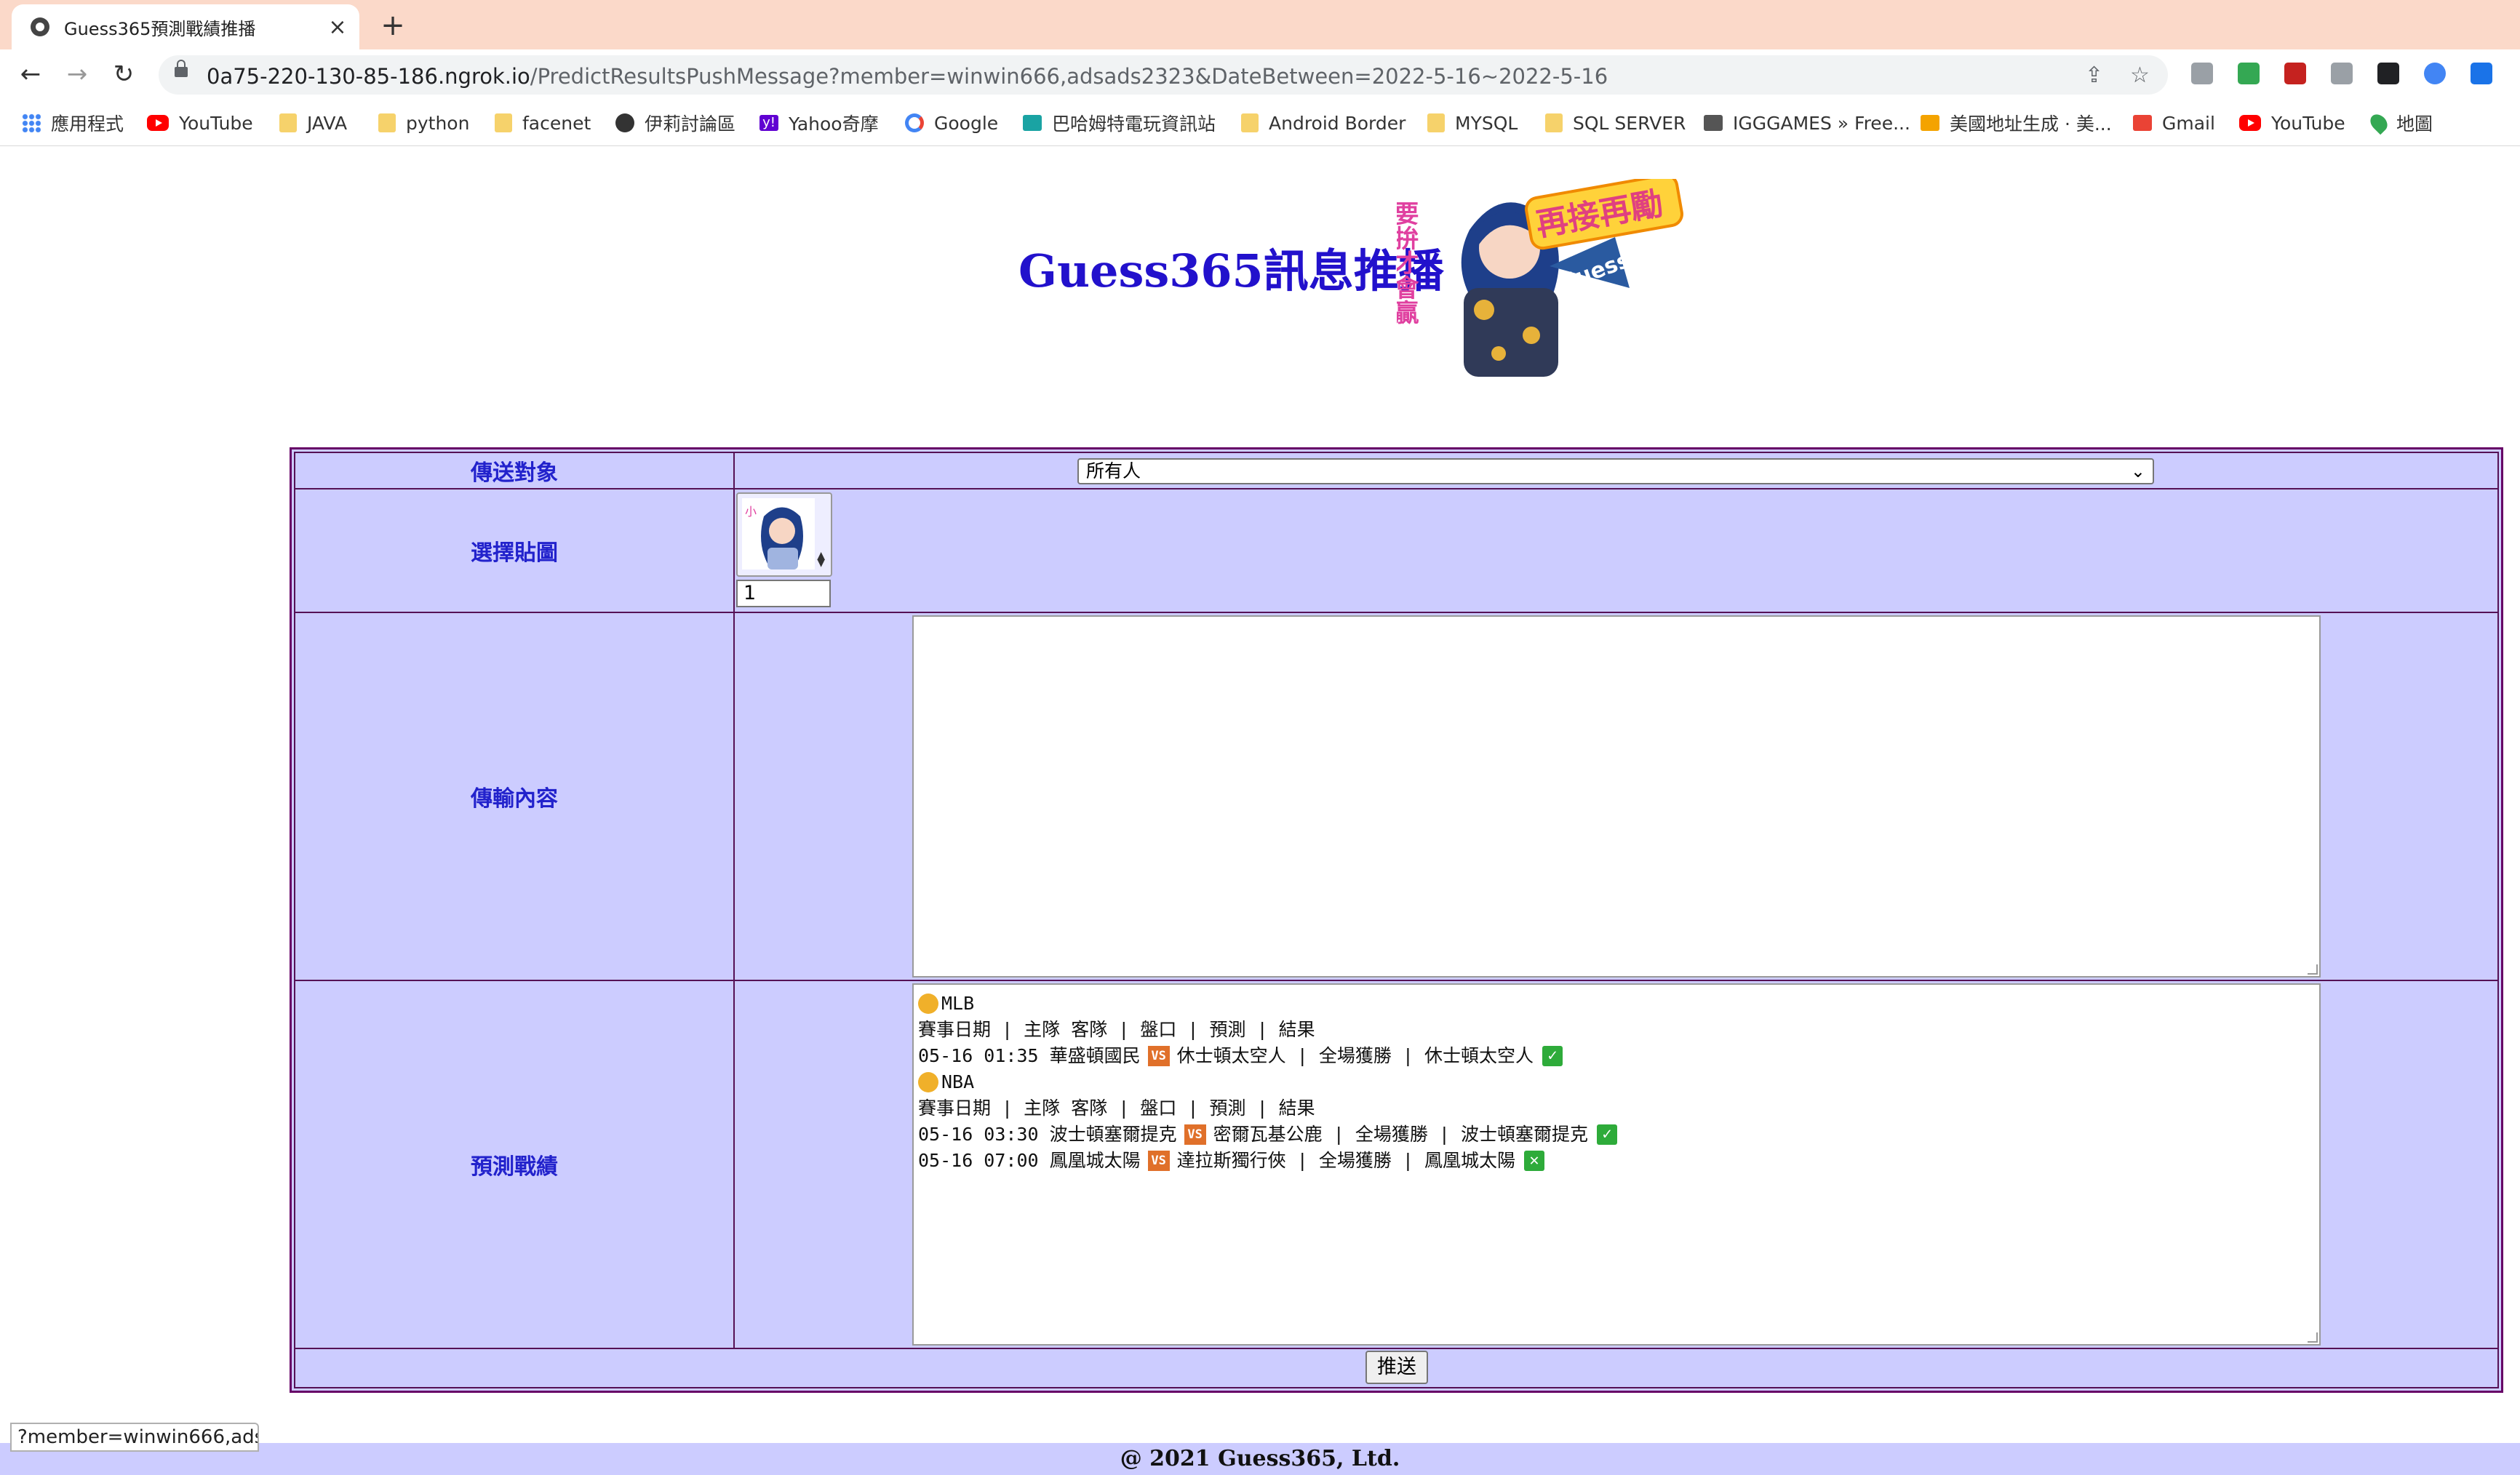  What do you see at coordinates (73, 123) in the screenshot?
I see `bookmark-apps: 應用程式` at bounding box center [73, 123].